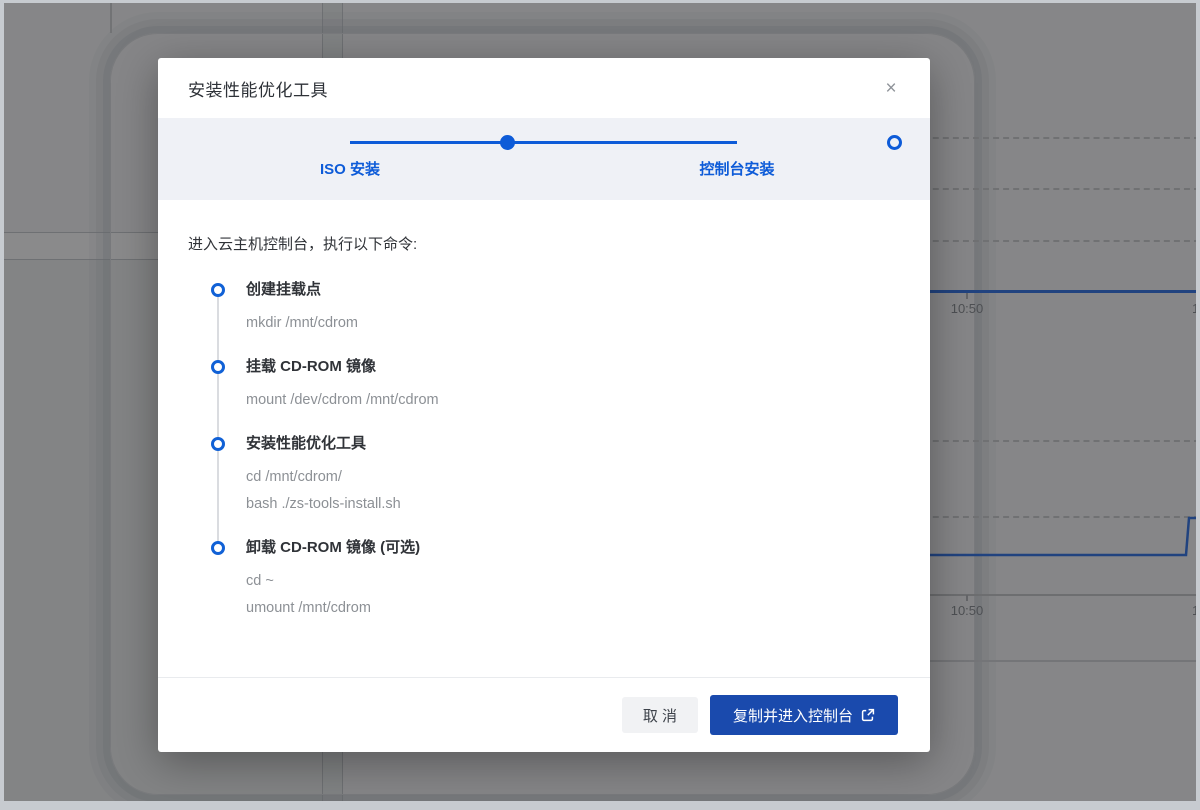 This screenshot has width=1200, height=810. What do you see at coordinates (342, 400) in the screenshot?
I see `step-command: mount /dev/cdrom /mnt/cdrom` at bounding box center [342, 400].